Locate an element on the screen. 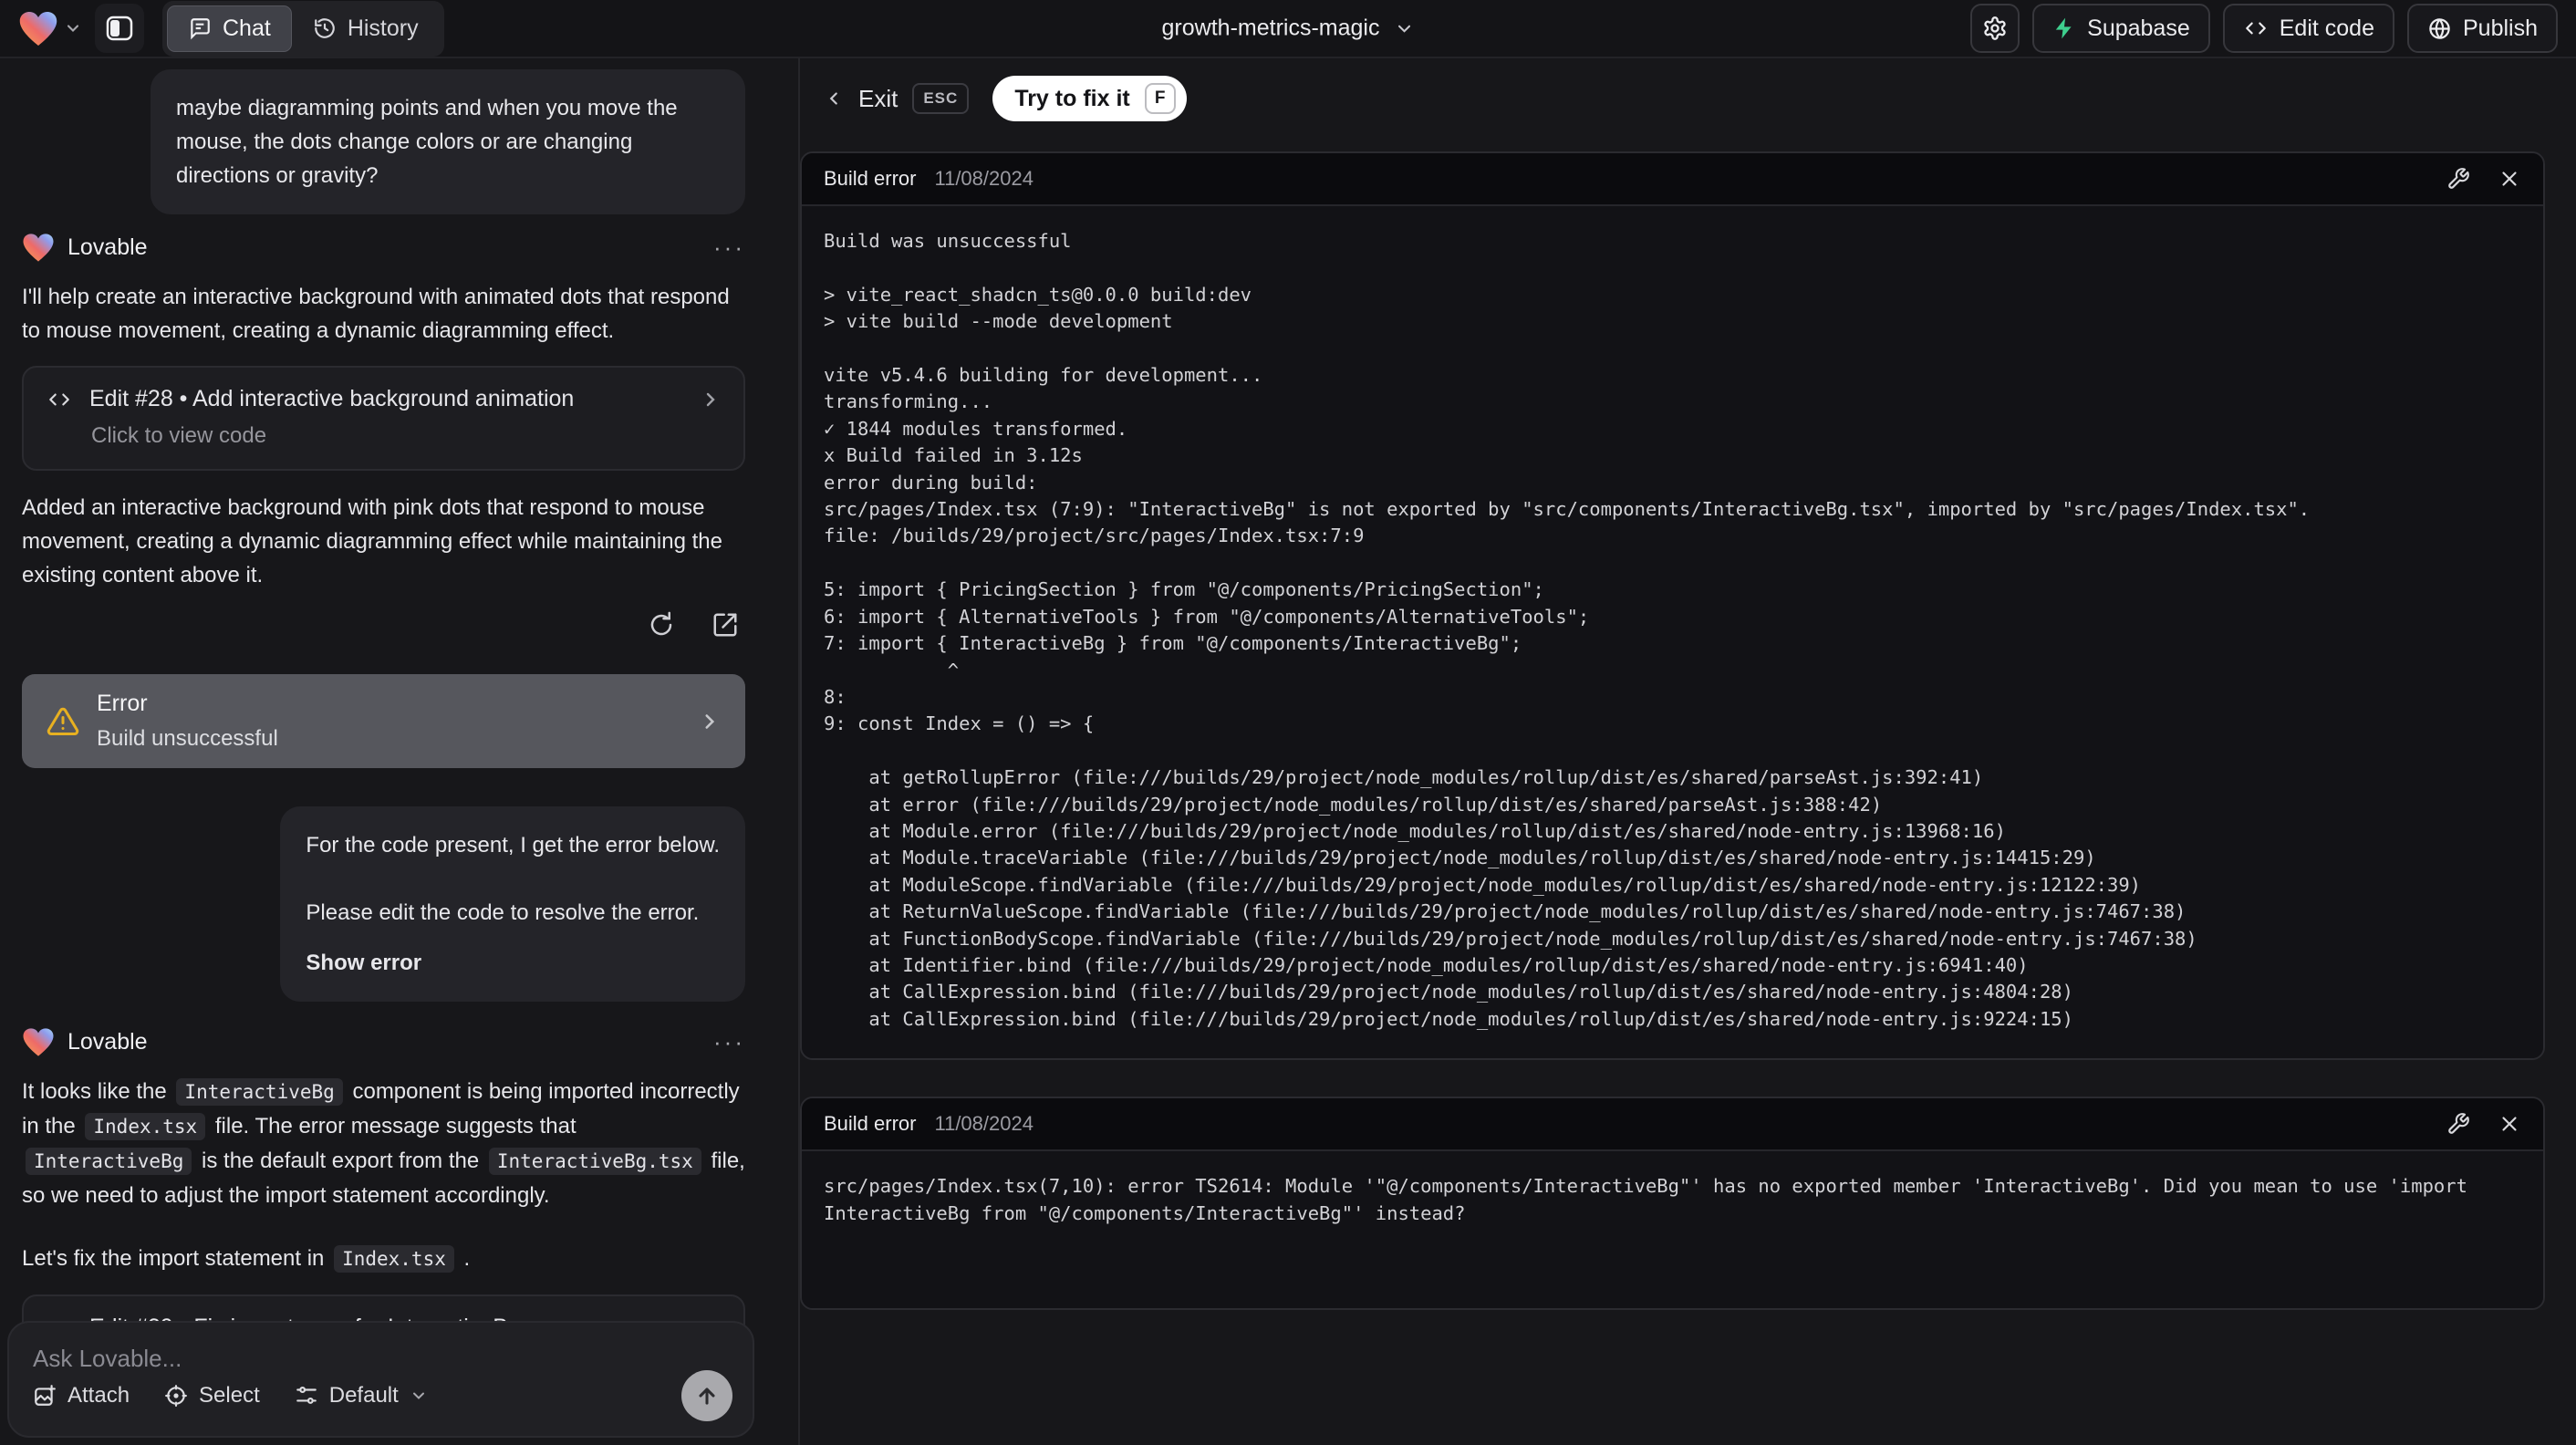 The width and height of the screenshot is (2576, 1445). history-icon is located at coordinates (325, 28).